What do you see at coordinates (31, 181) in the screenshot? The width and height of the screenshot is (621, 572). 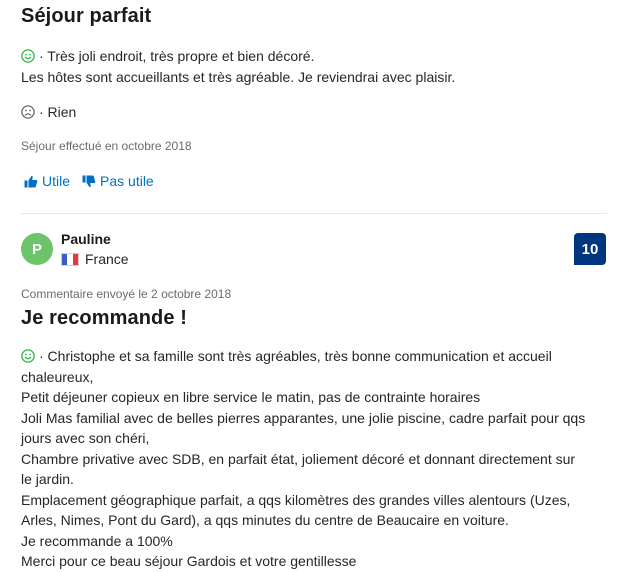 I see `thumbs-up-icon` at bounding box center [31, 181].